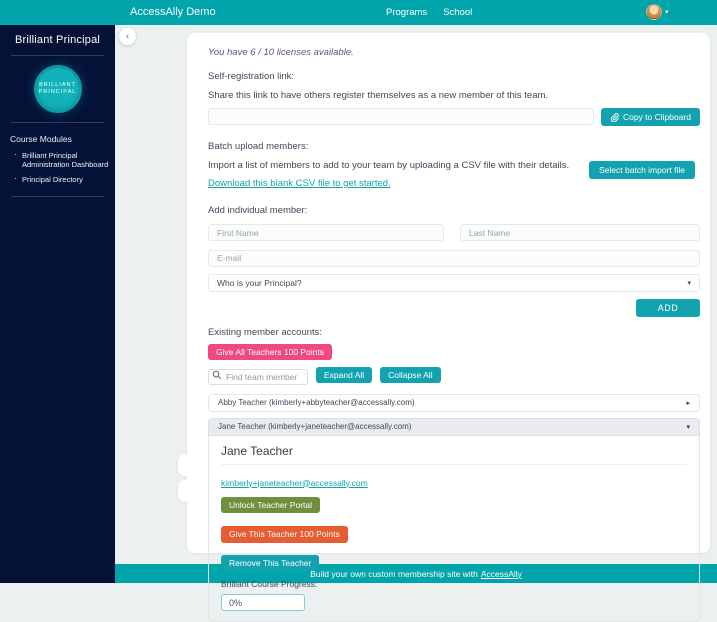 Image resolution: width=717 pixels, height=622 pixels. Describe the element at coordinates (454, 258) in the screenshot. I see `email-input` at that location.